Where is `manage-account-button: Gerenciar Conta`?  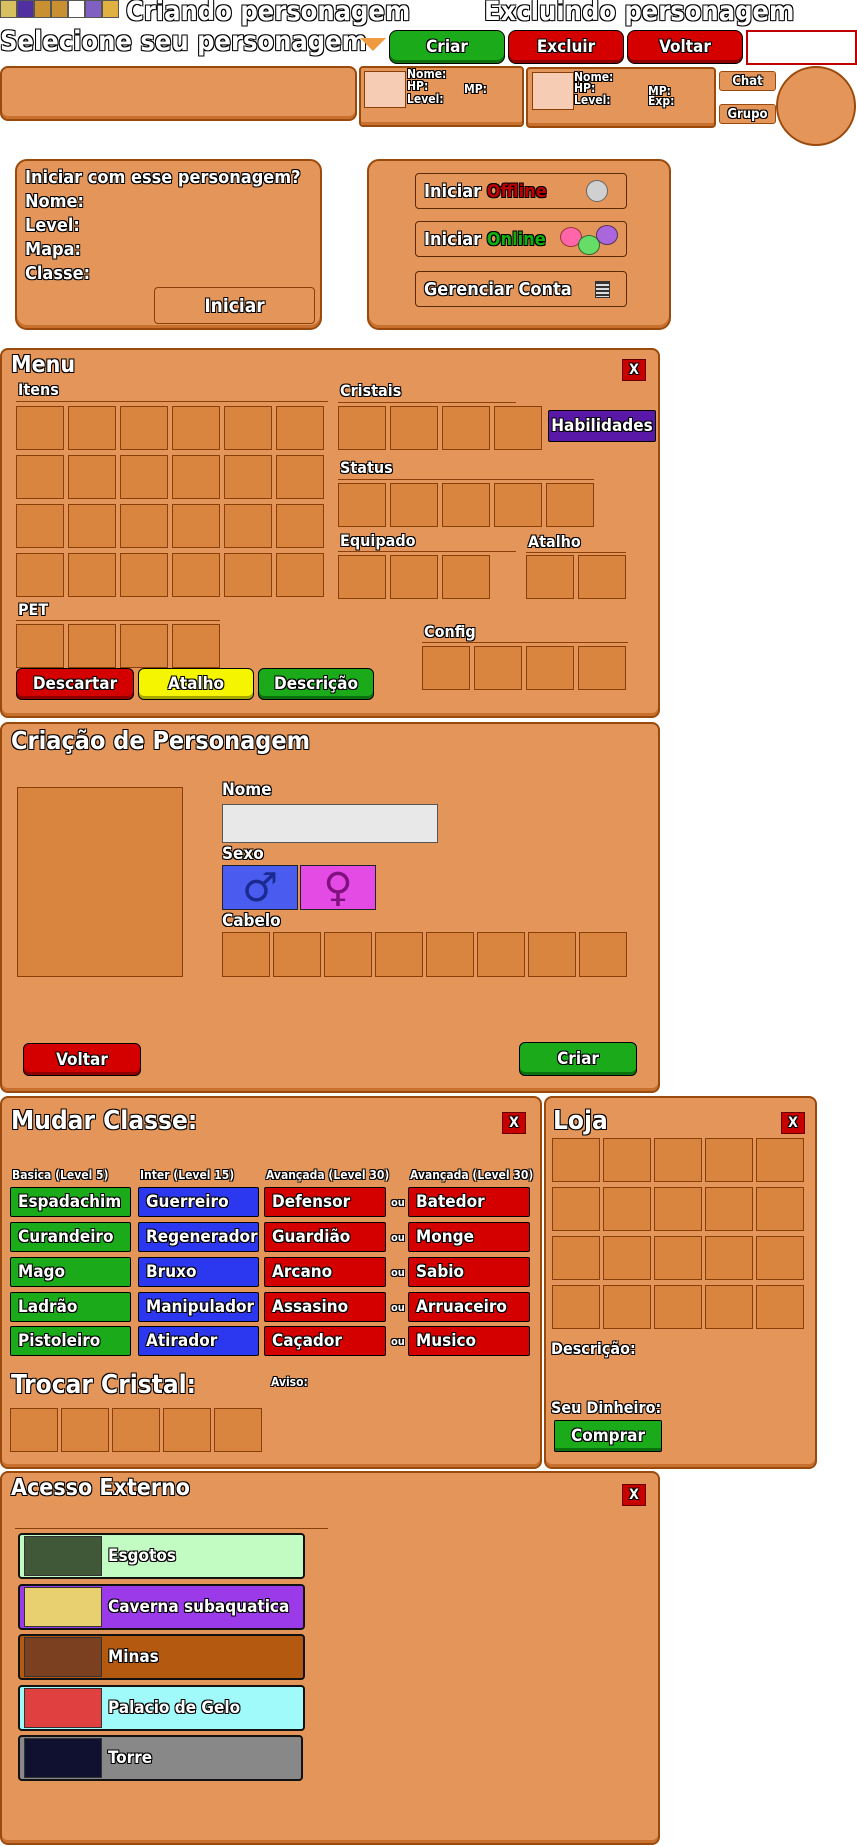
manage-account-button: Gerenciar Conta is located at coordinates (521, 289).